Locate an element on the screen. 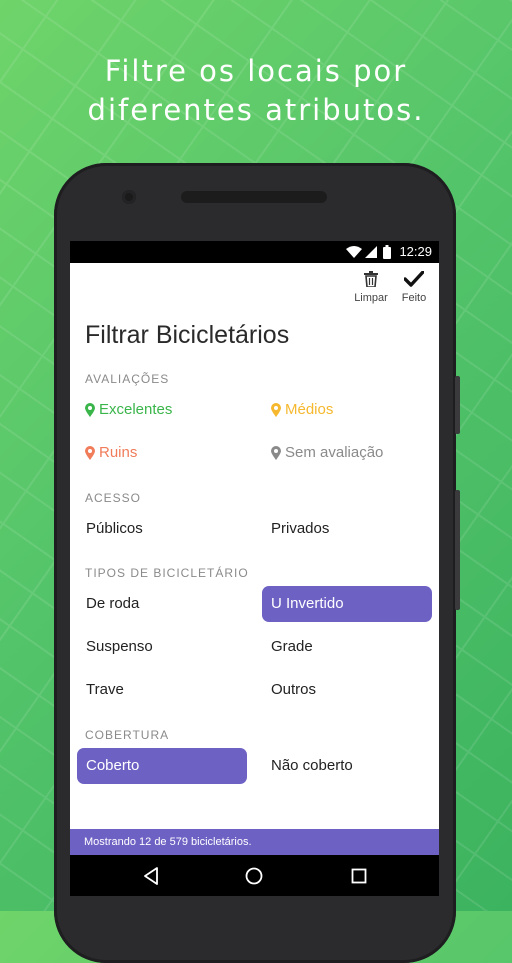 The image size is (512, 963). android-nav-bar is located at coordinates (254, 875).